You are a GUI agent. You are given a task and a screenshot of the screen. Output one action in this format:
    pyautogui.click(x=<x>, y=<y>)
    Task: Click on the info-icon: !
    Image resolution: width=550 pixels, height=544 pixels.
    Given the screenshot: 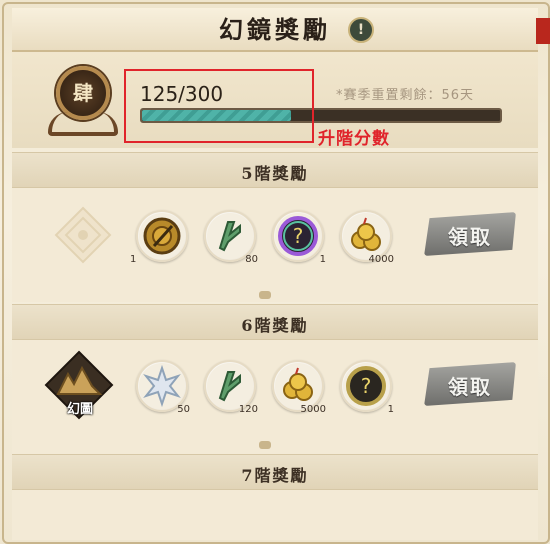 What is the action you would take?
    pyautogui.click(x=361, y=30)
    